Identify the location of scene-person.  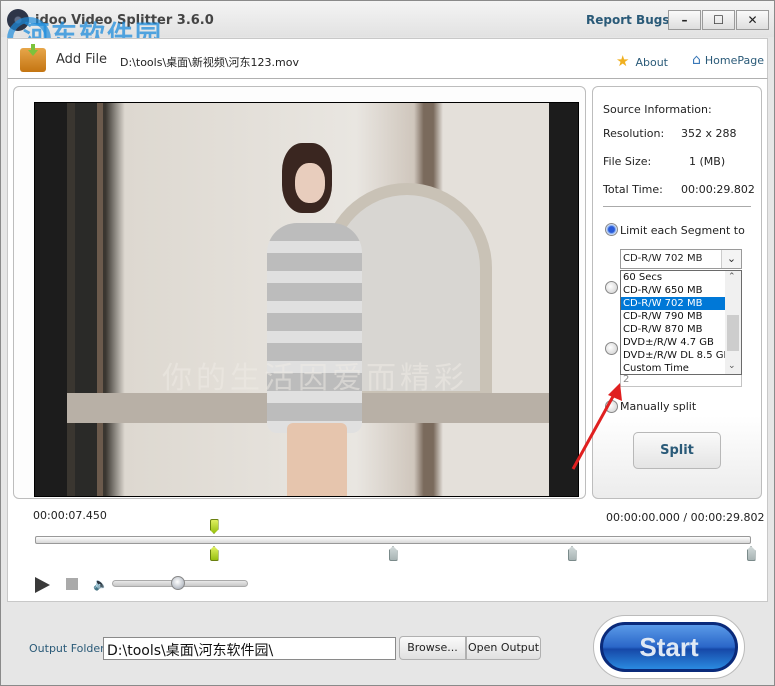
(312, 309).